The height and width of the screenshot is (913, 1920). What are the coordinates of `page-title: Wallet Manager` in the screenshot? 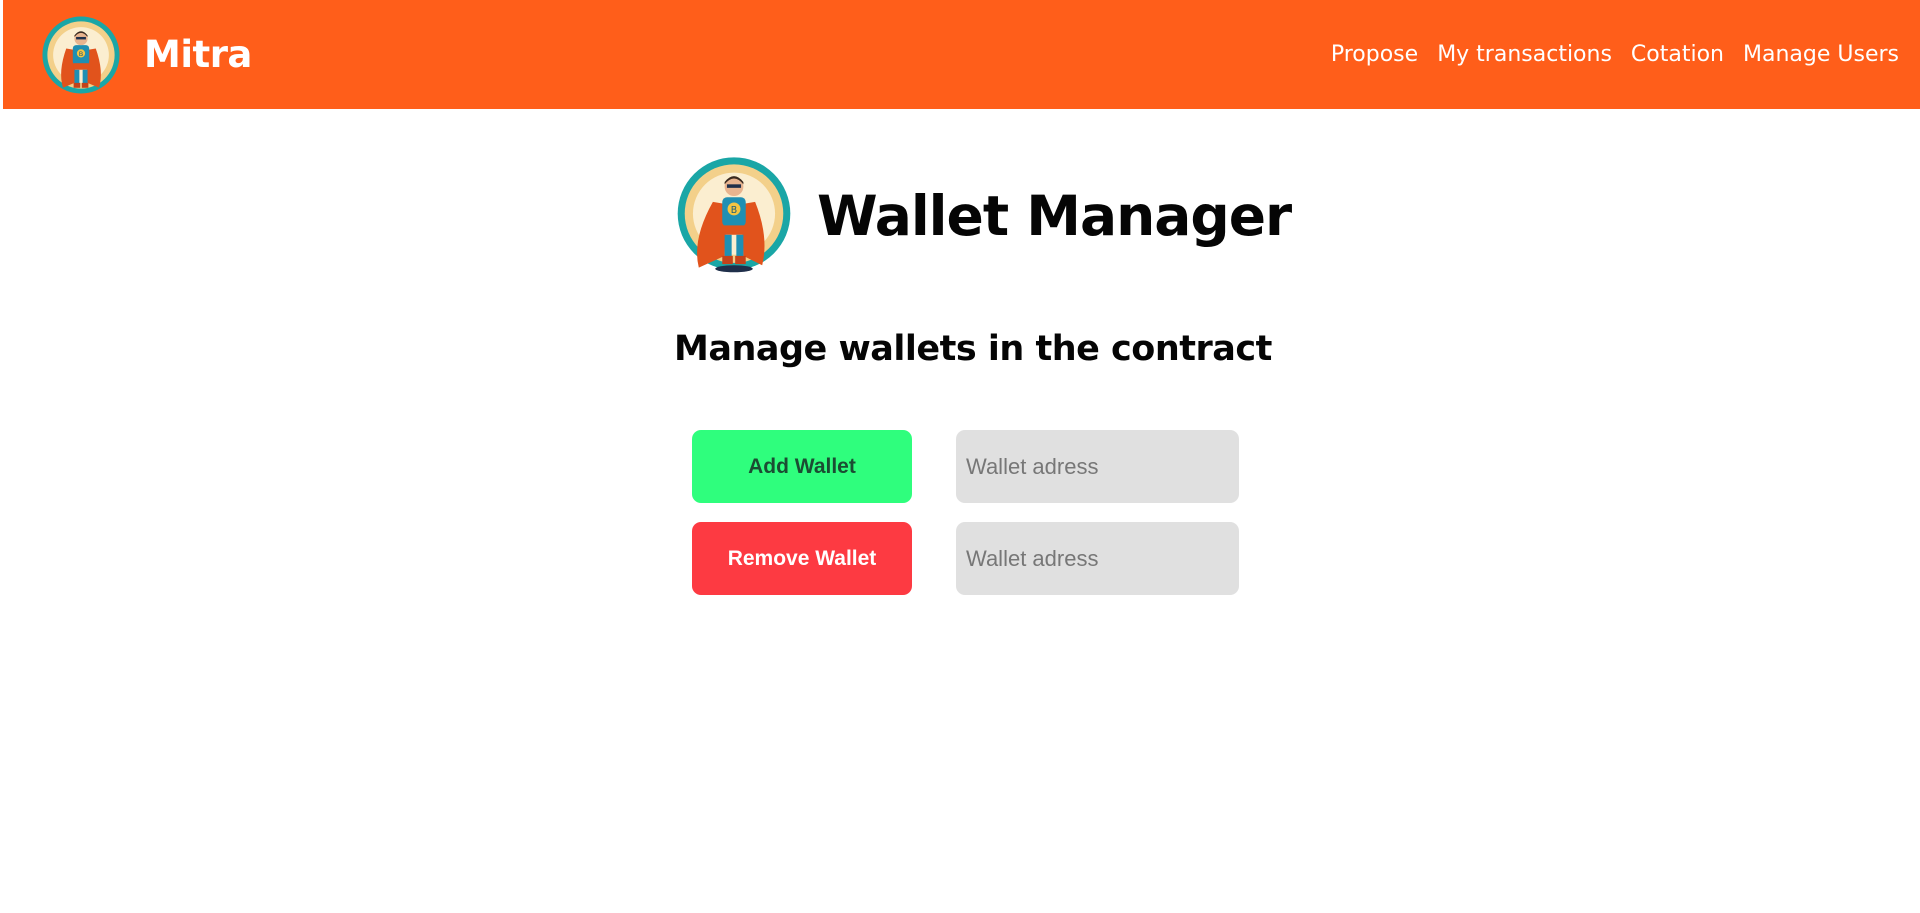 It's located at (1054, 216).